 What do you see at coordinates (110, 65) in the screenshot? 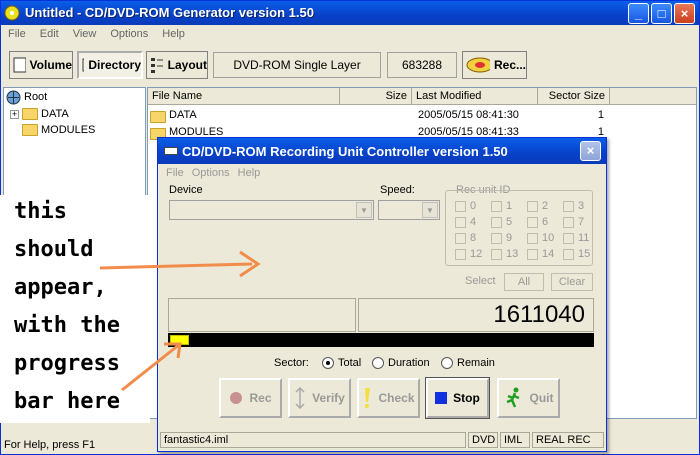
I see `directory-button: Directory` at bounding box center [110, 65].